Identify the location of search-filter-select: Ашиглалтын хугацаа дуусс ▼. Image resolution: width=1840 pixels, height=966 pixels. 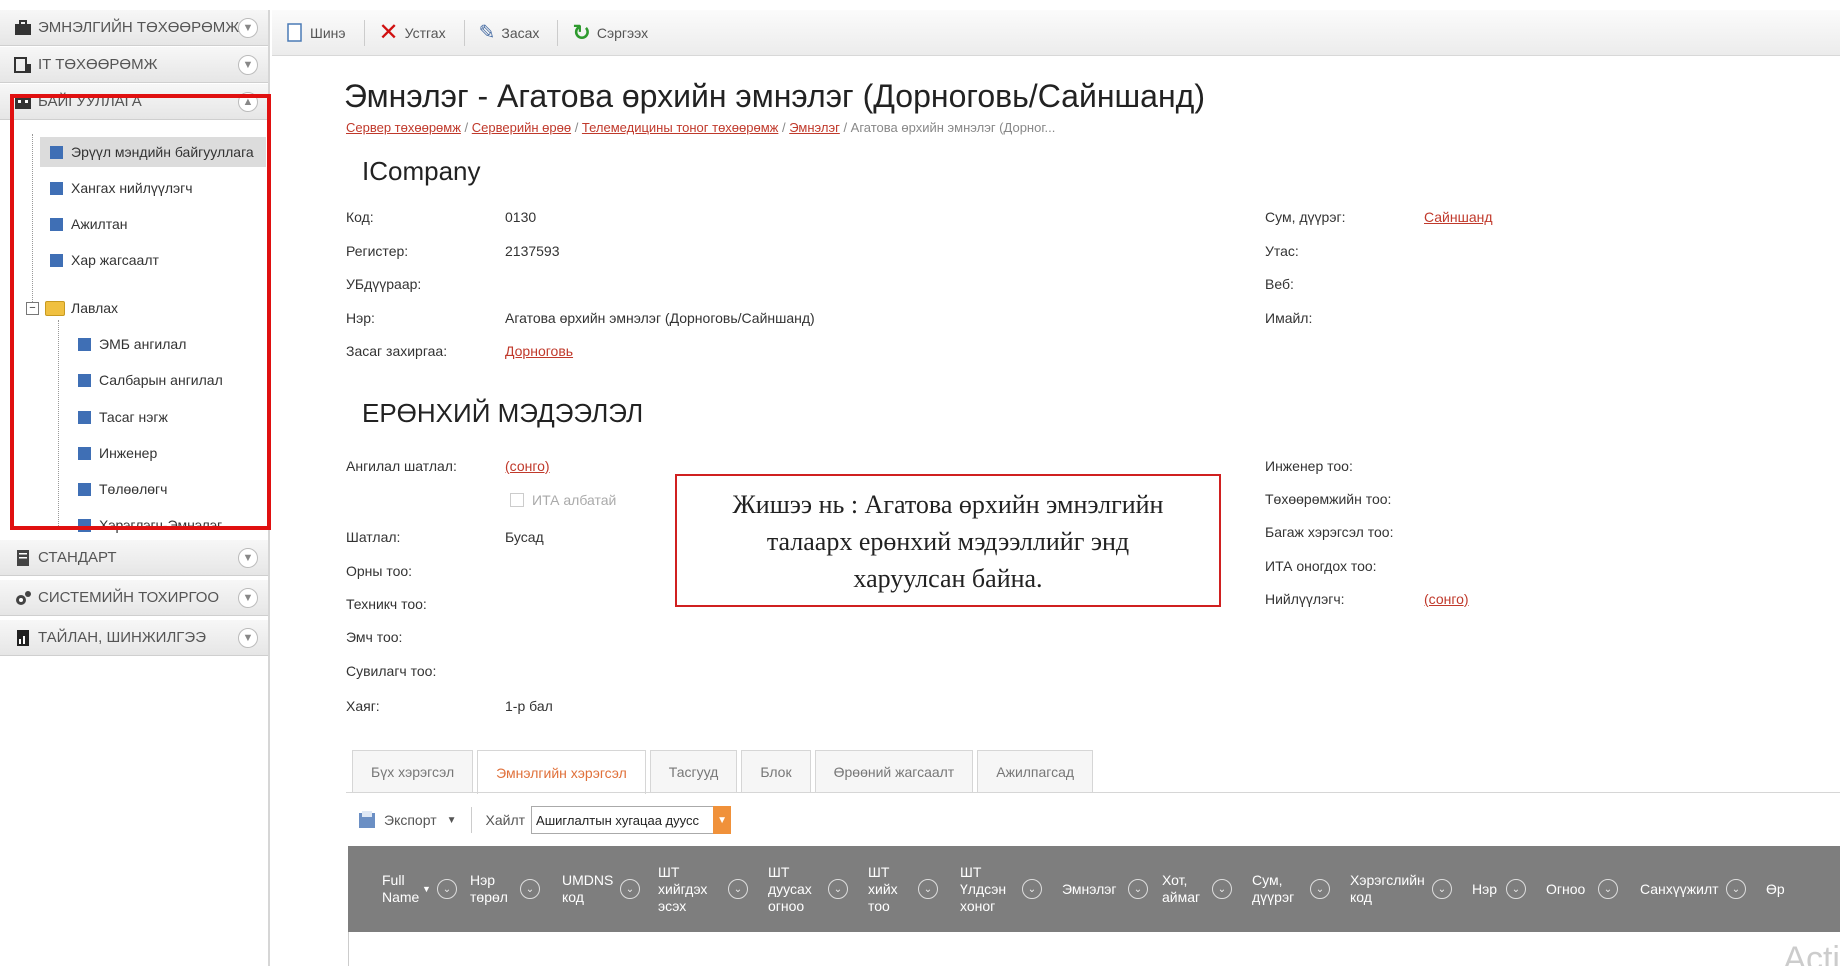
(631, 820).